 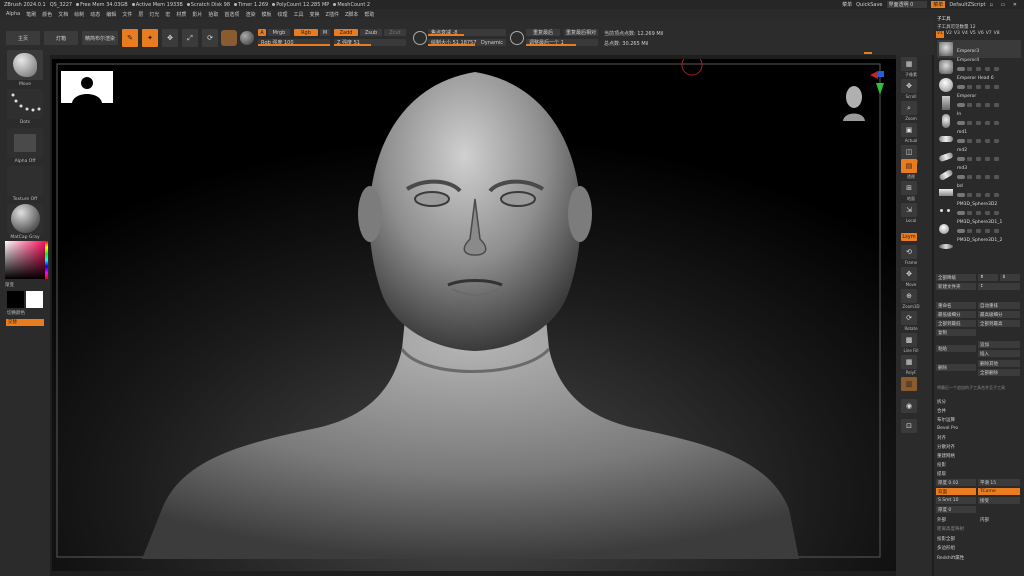 What do you see at coordinates (31, 14) in the screenshot?
I see `menu-brush: 笔刷` at bounding box center [31, 14].